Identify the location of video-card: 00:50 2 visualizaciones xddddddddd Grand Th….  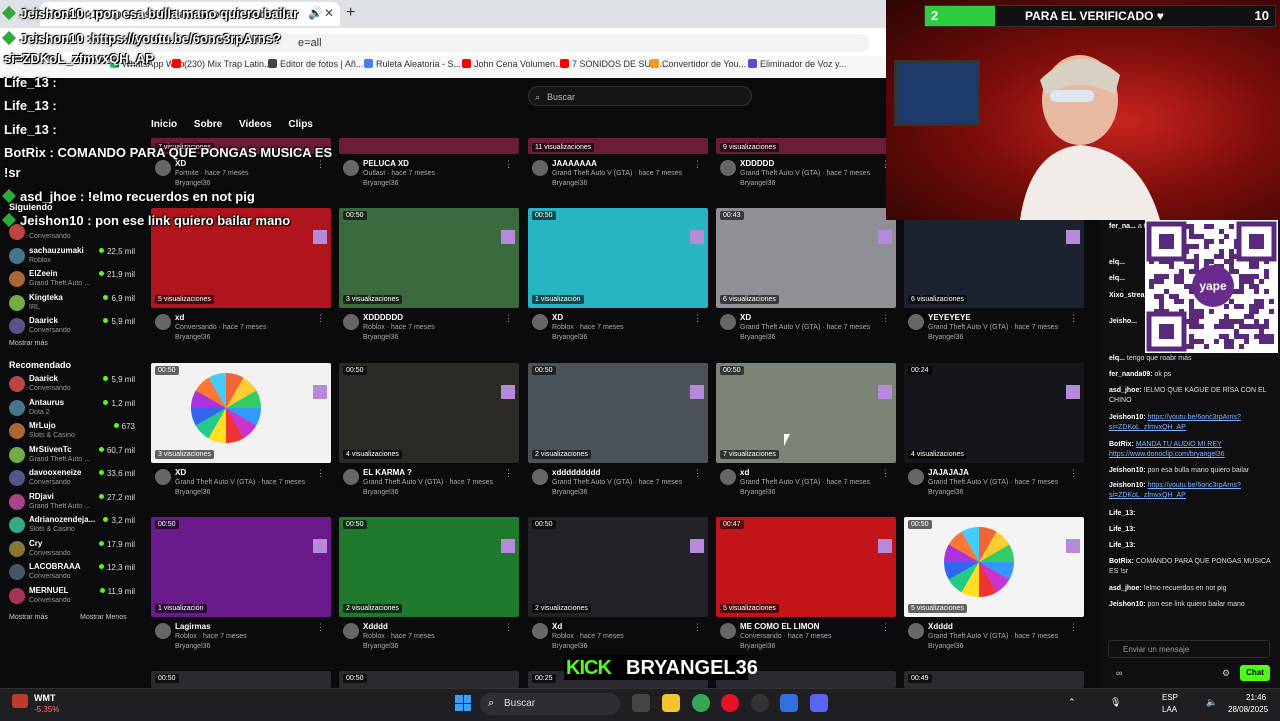
(618, 438).